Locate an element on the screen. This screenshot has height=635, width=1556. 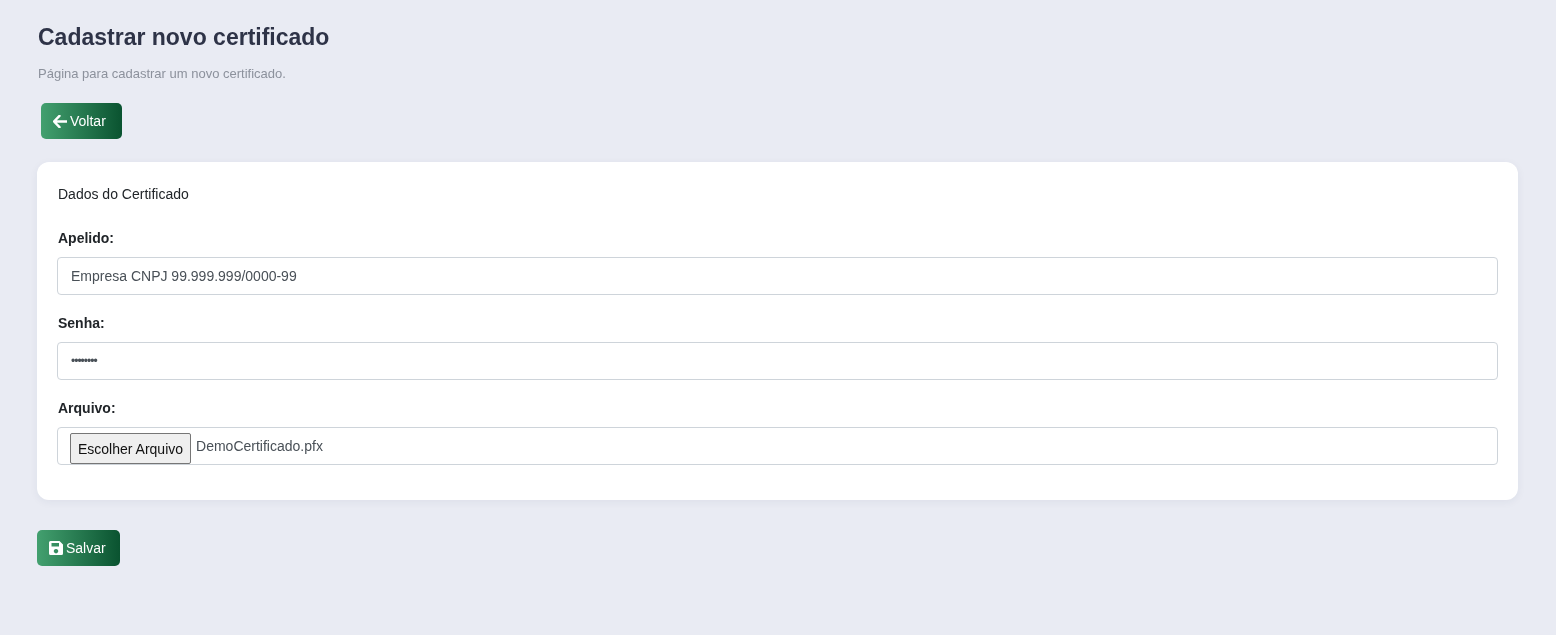
choose-file-button: Escolher Arquivo is located at coordinates (131, 448).